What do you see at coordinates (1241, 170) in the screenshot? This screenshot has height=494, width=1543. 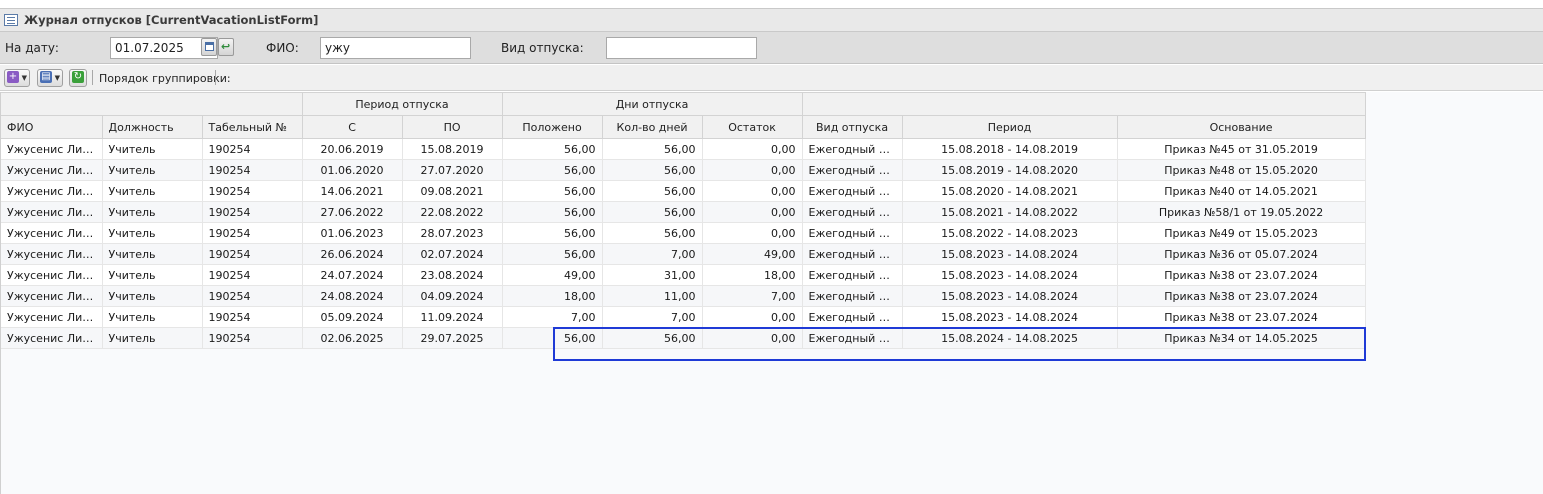 I see `cell-basis: Приказ №48 от 15.05.2020` at bounding box center [1241, 170].